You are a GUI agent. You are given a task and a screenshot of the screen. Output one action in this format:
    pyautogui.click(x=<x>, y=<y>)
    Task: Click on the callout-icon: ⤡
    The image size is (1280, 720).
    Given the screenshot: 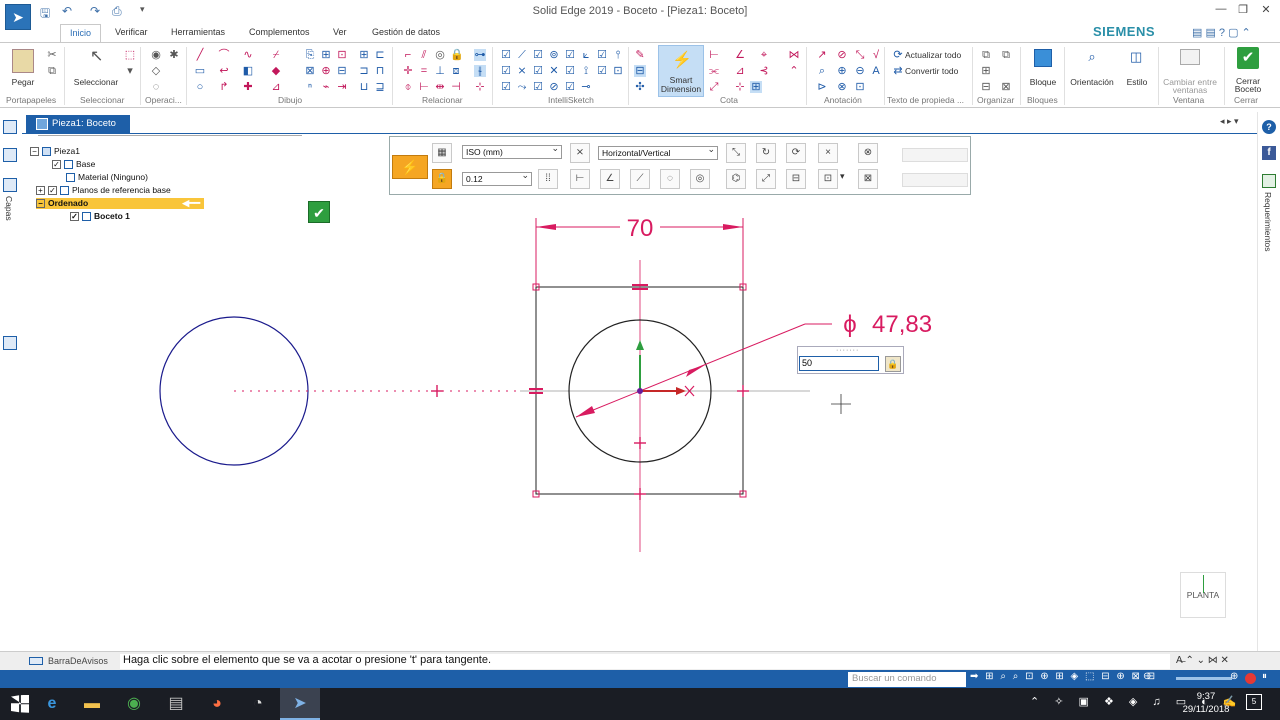 What is the action you would take?
    pyautogui.click(x=860, y=55)
    